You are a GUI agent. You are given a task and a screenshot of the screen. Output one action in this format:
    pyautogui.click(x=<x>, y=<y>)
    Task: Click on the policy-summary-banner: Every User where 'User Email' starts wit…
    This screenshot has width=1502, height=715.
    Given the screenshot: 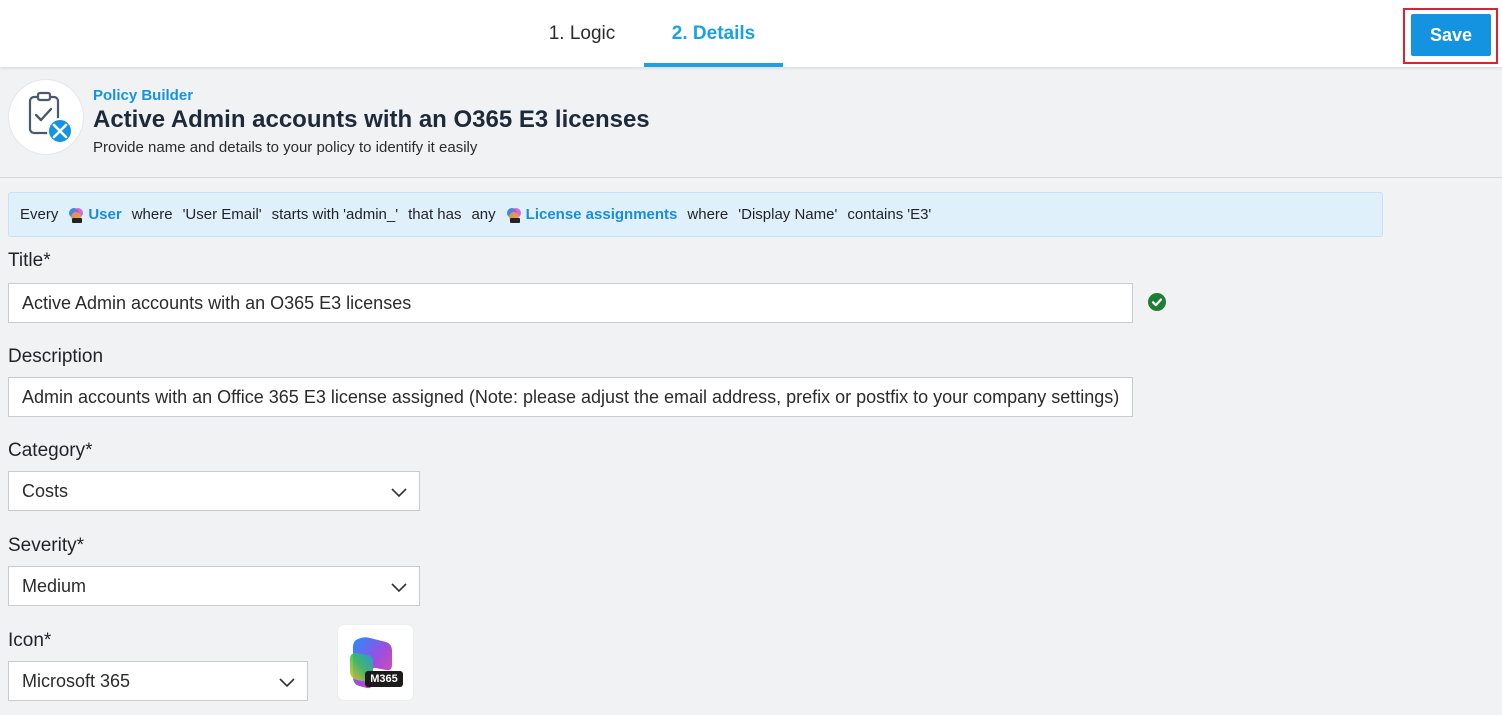 What is the action you would take?
    pyautogui.click(x=695, y=214)
    